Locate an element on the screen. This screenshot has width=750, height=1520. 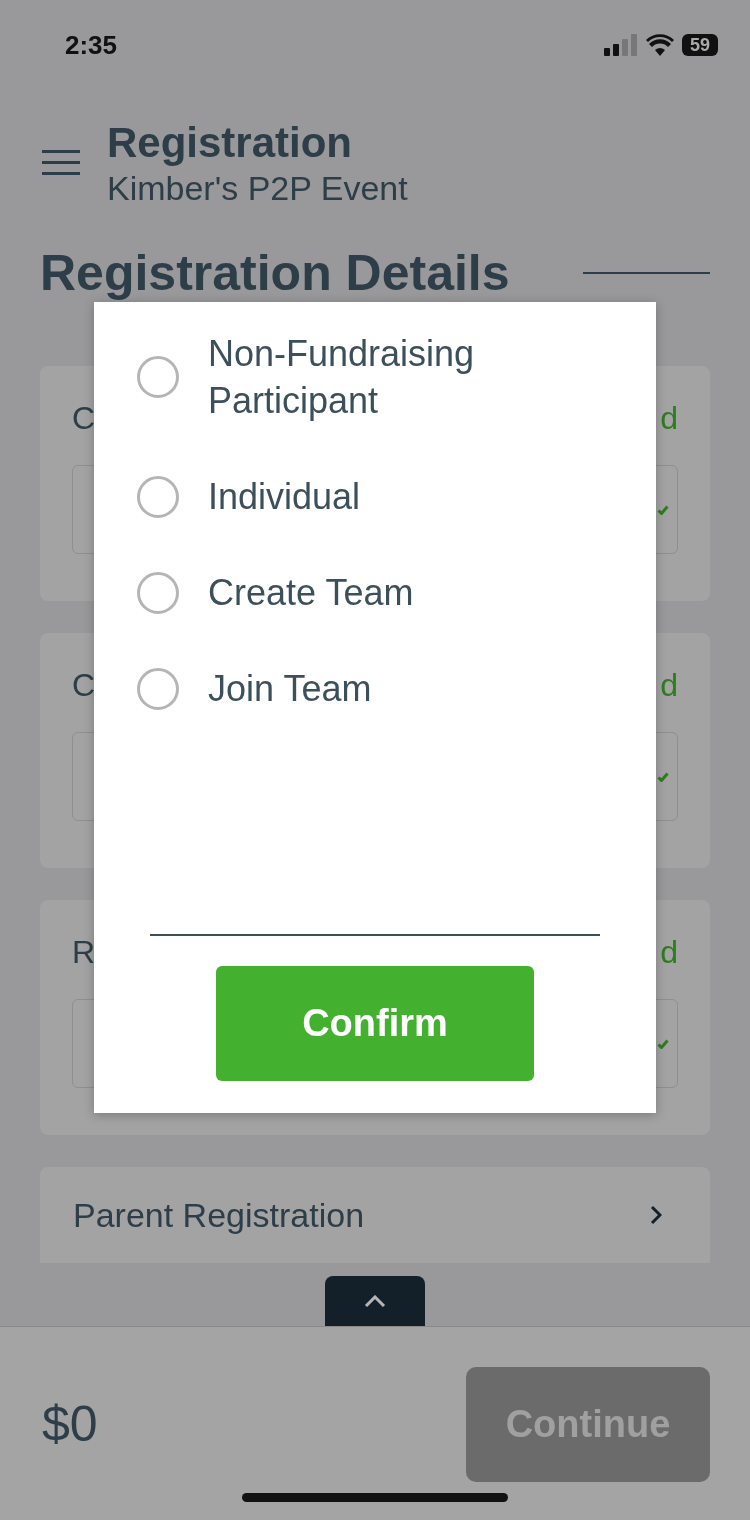
section-heading: Registration Details is located at coordinates (275, 273).